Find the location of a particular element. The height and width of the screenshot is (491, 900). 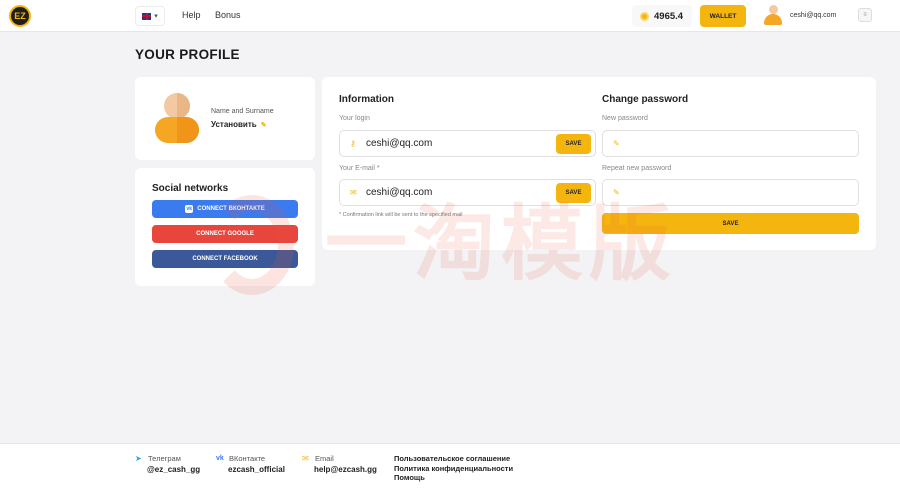

name-label: Name and Surname is located at coordinates (242, 111).